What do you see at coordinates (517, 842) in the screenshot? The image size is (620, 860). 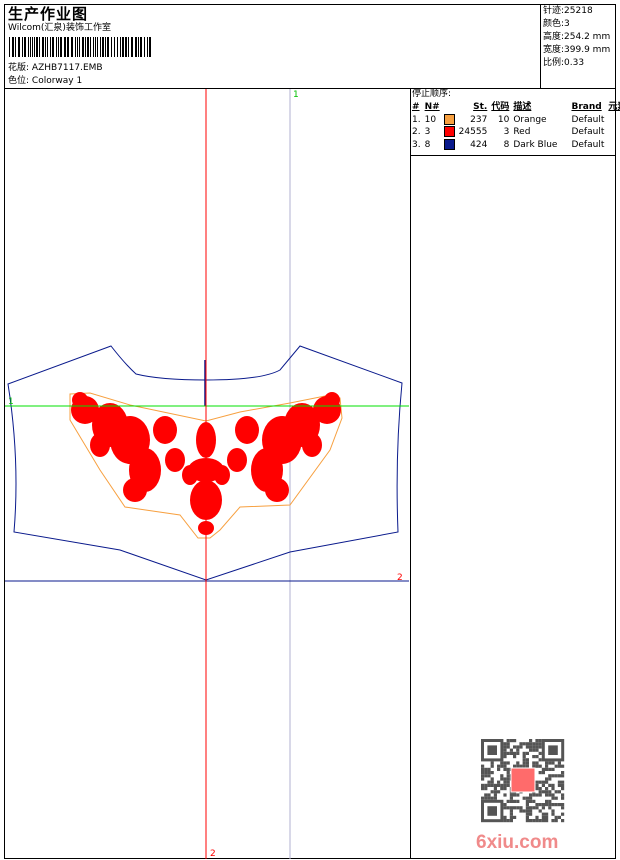 I see `watermark-text: 6xiu.com` at bounding box center [517, 842].